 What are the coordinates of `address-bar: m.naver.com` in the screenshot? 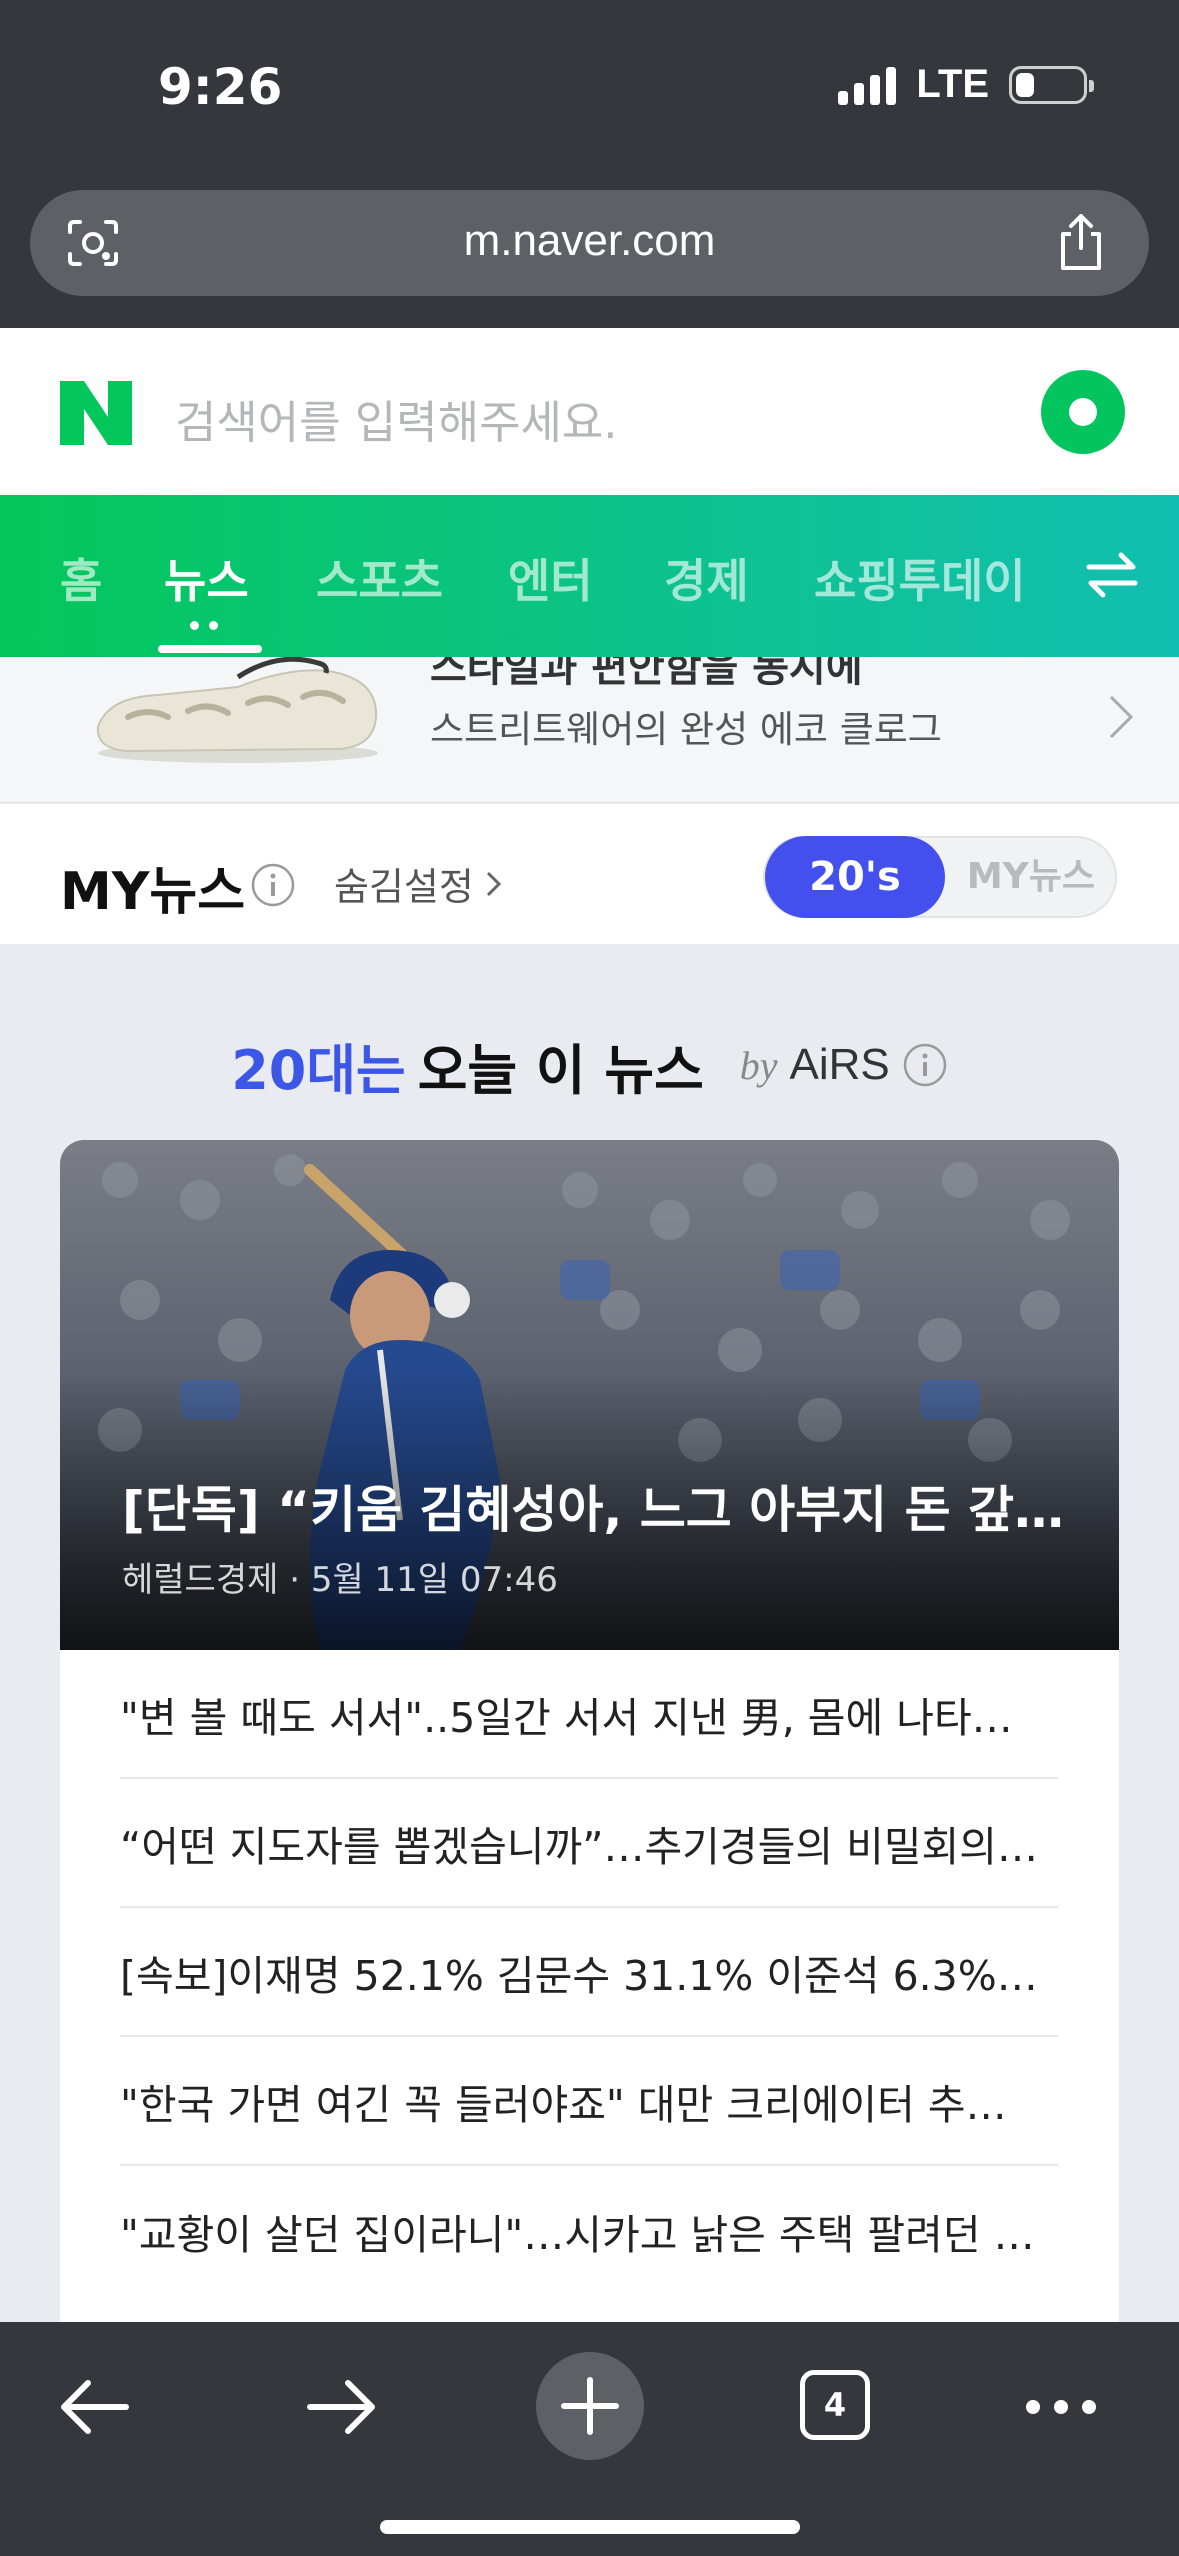 It's located at (589, 243).